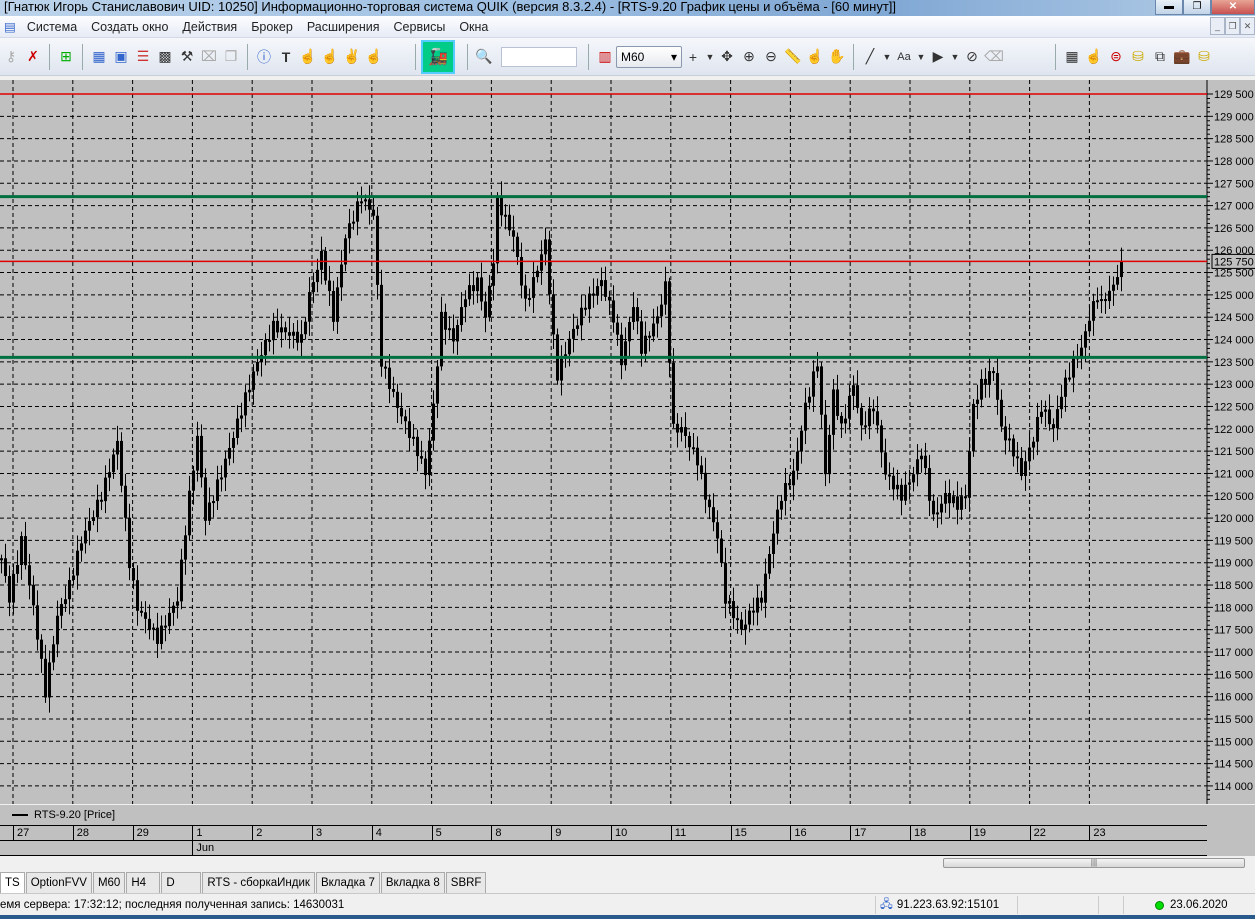 The height and width of the screenshot is (919, 1255). What do you see at coordinates (466, 882) in the screenshot?
I see `tab-sbrf: SBRF` at bounding box center [466, 882].